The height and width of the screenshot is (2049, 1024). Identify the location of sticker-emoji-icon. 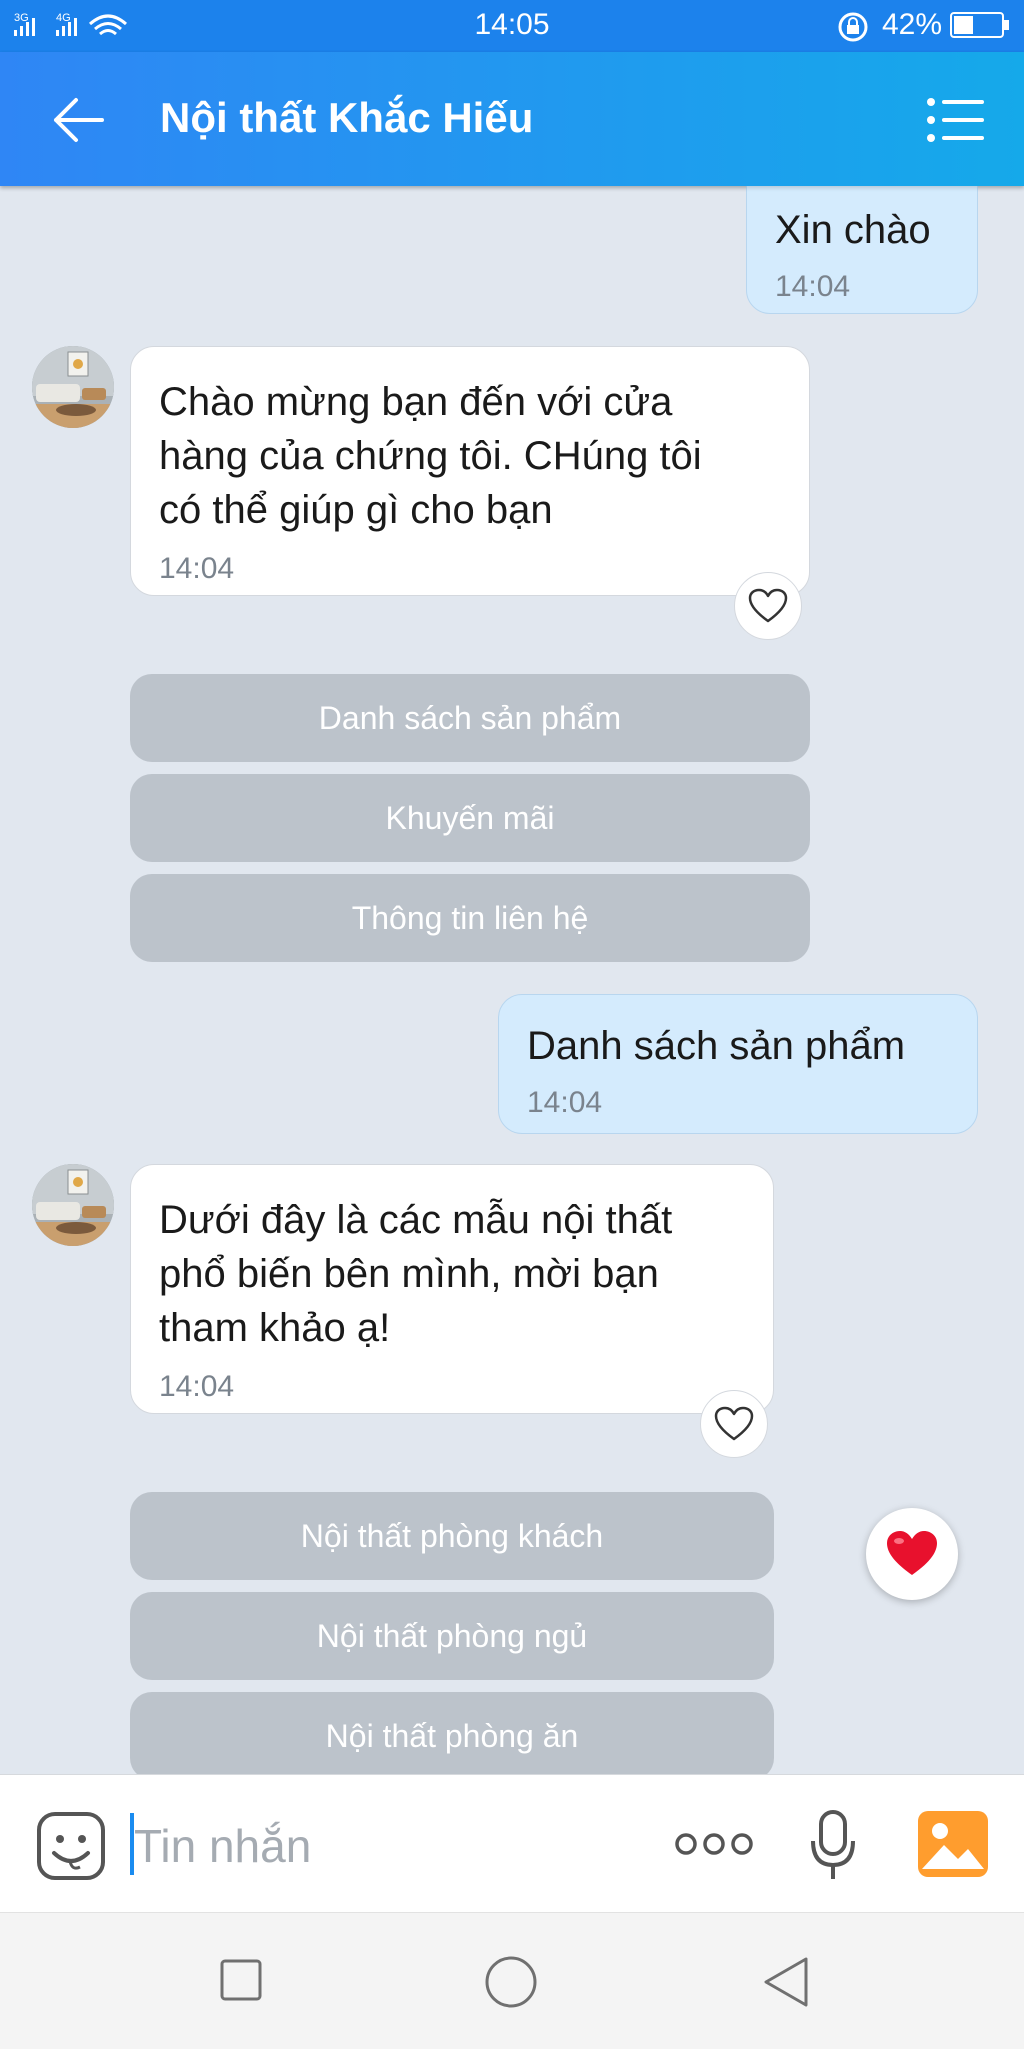
(71, 1846).